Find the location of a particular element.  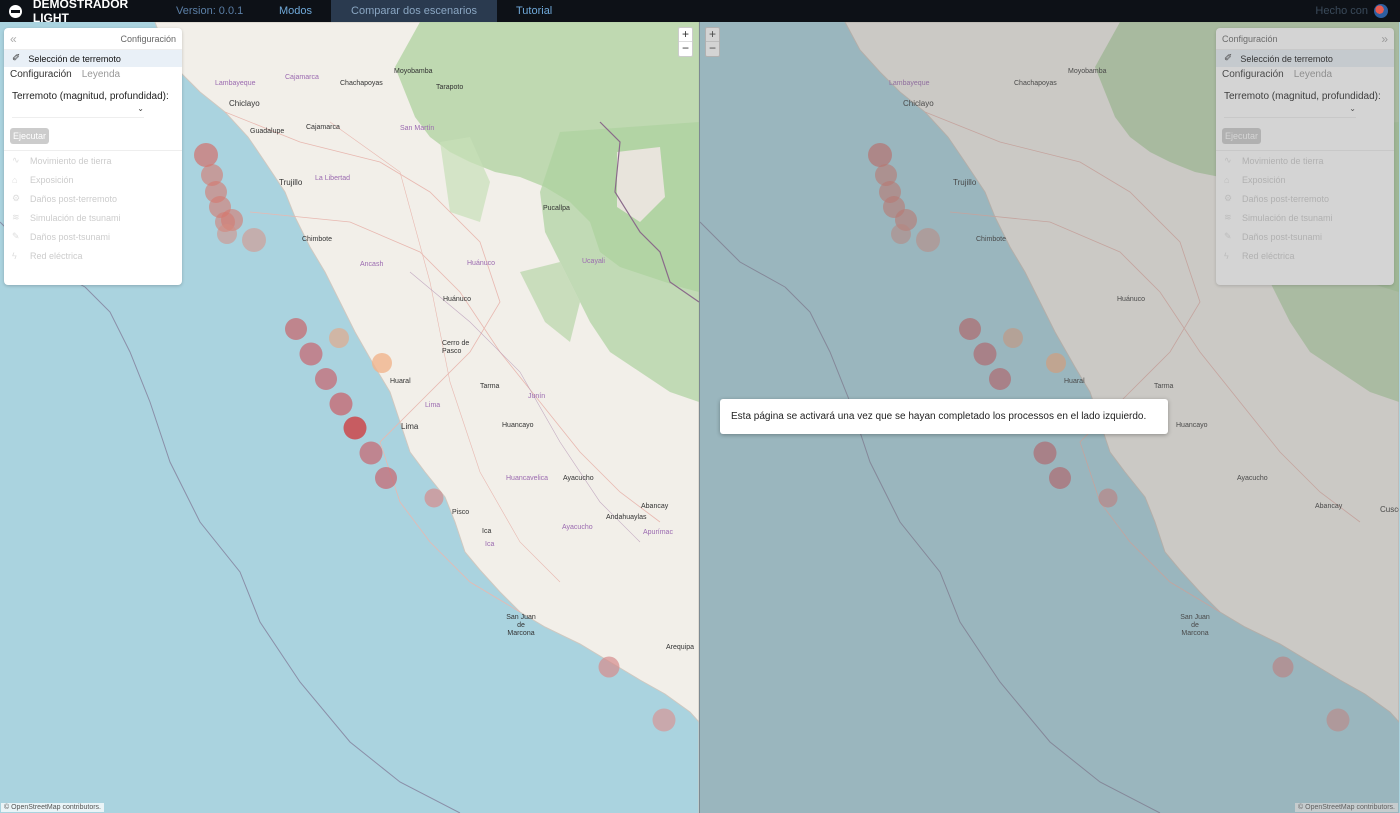

map-label: Guadalupe is located at coordinates (267, 131).